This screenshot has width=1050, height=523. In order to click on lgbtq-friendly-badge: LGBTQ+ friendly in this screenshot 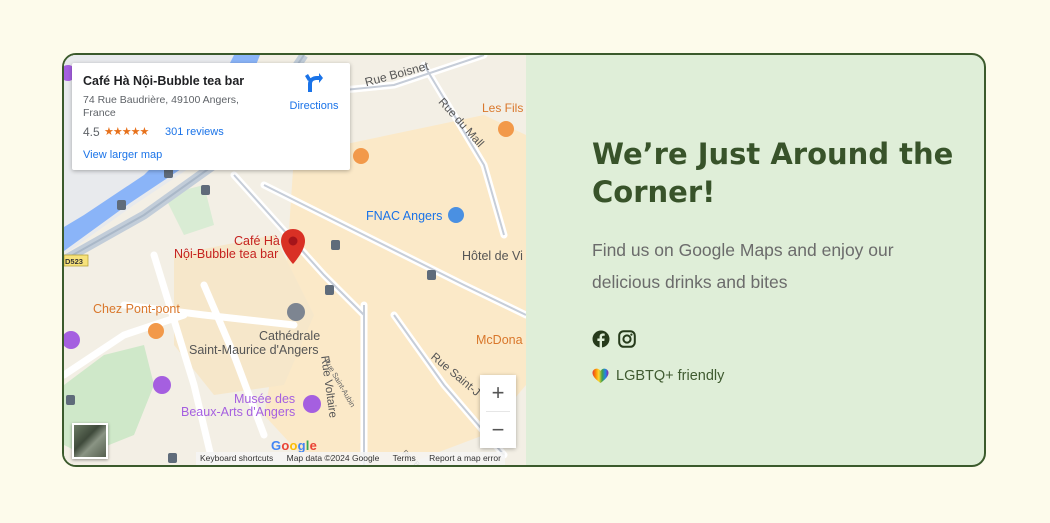, I will do `click(658, 376)`.